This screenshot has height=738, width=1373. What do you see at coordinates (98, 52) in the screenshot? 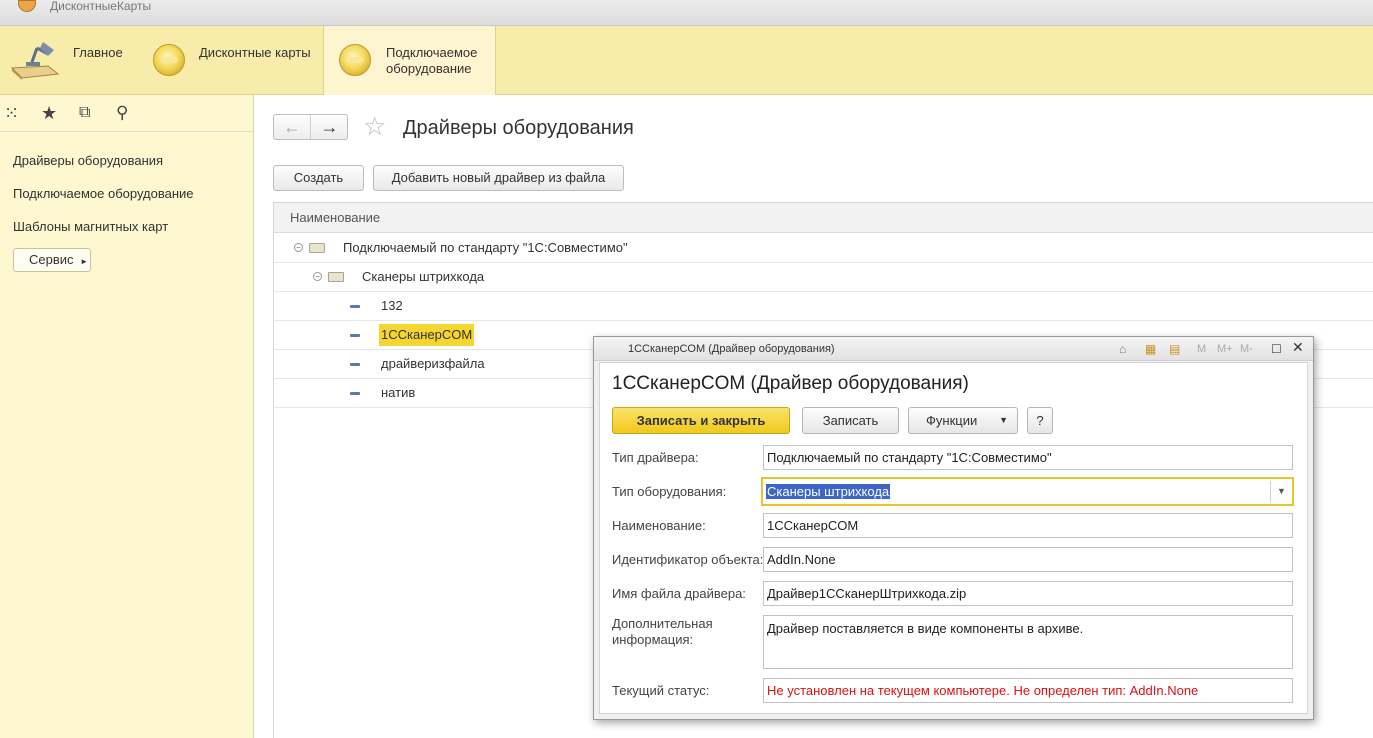
I see `section-main-label: Главное` at bounding box center [98, 52].